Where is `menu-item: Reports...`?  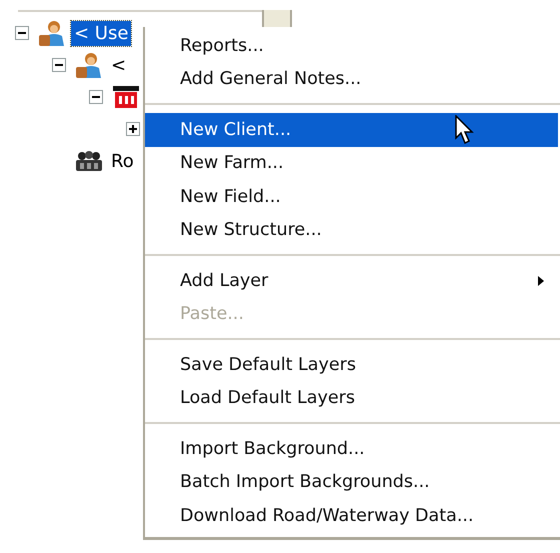
menu-item: Reports... is located at coordinates (352, 45).